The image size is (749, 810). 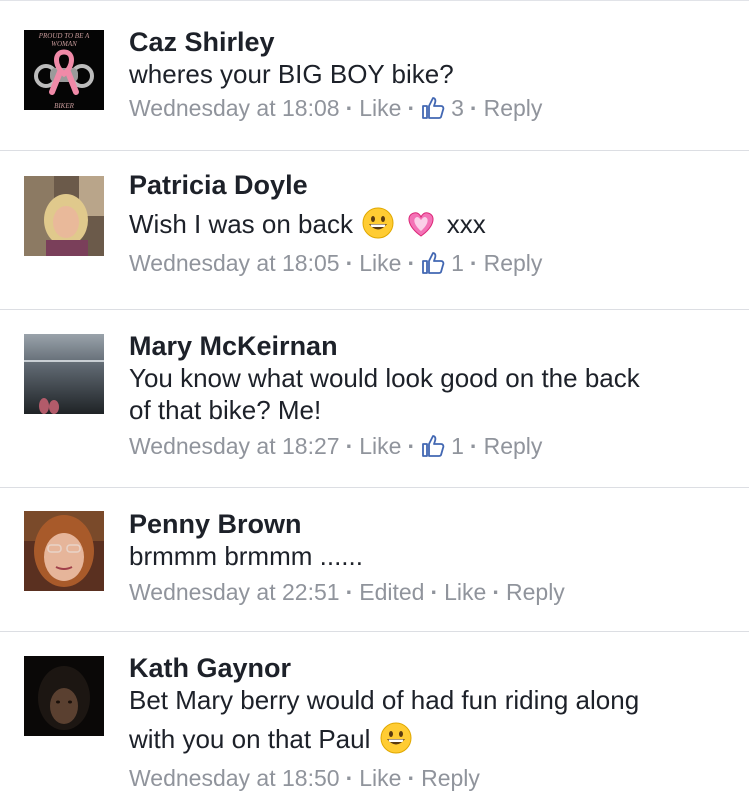 I want to click on comment-meta: Wednesday at 18:05 · Like · 1 · Reply, so click(x=429, y=263).